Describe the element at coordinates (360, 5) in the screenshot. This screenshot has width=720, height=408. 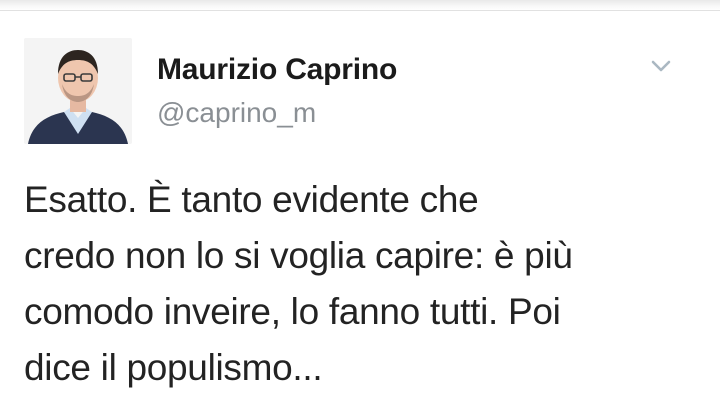
I see `top-divider` at that location.